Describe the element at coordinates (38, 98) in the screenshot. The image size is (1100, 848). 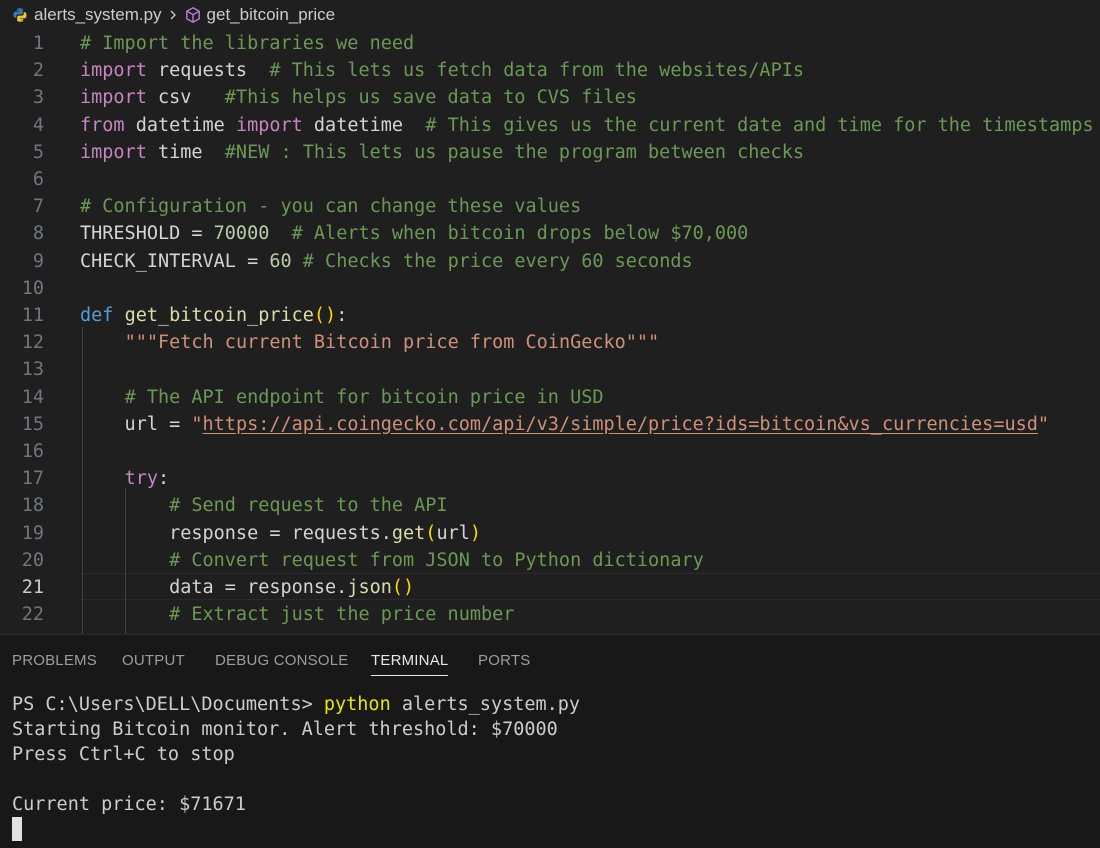
I see `line-number: 3` at that location.